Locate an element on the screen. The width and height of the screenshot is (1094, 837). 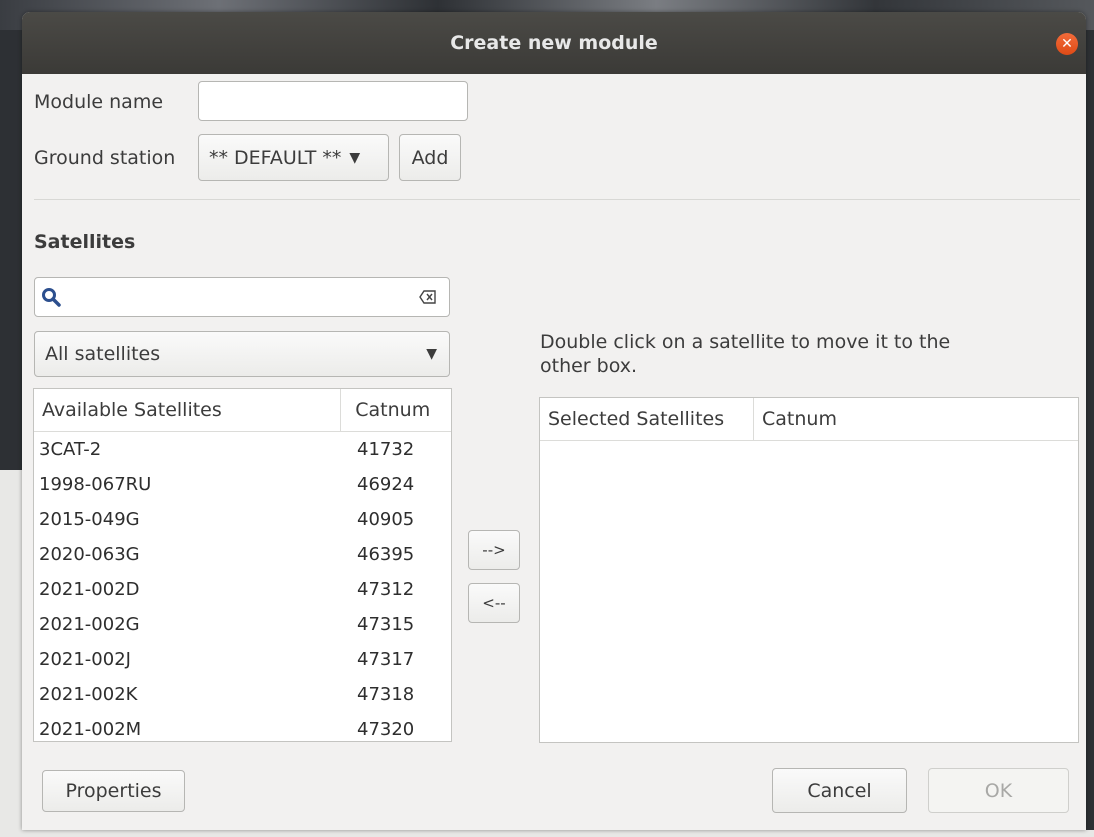
move-left-button: <-- is located at coordinates (494, 603).